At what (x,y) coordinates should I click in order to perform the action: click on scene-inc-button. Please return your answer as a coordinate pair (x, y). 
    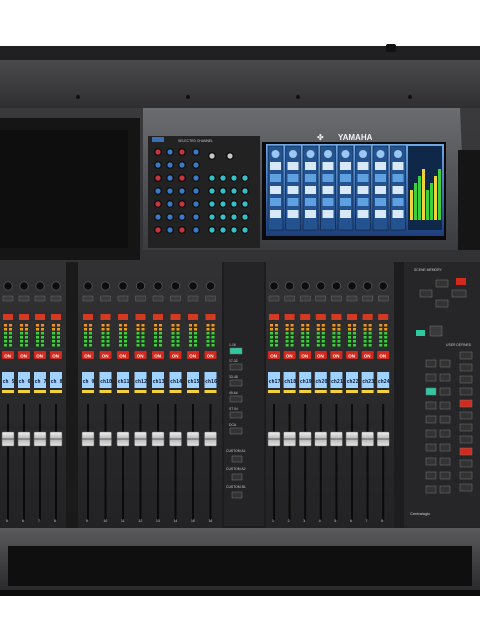
    Looking at the image, I should click on (442, 283).